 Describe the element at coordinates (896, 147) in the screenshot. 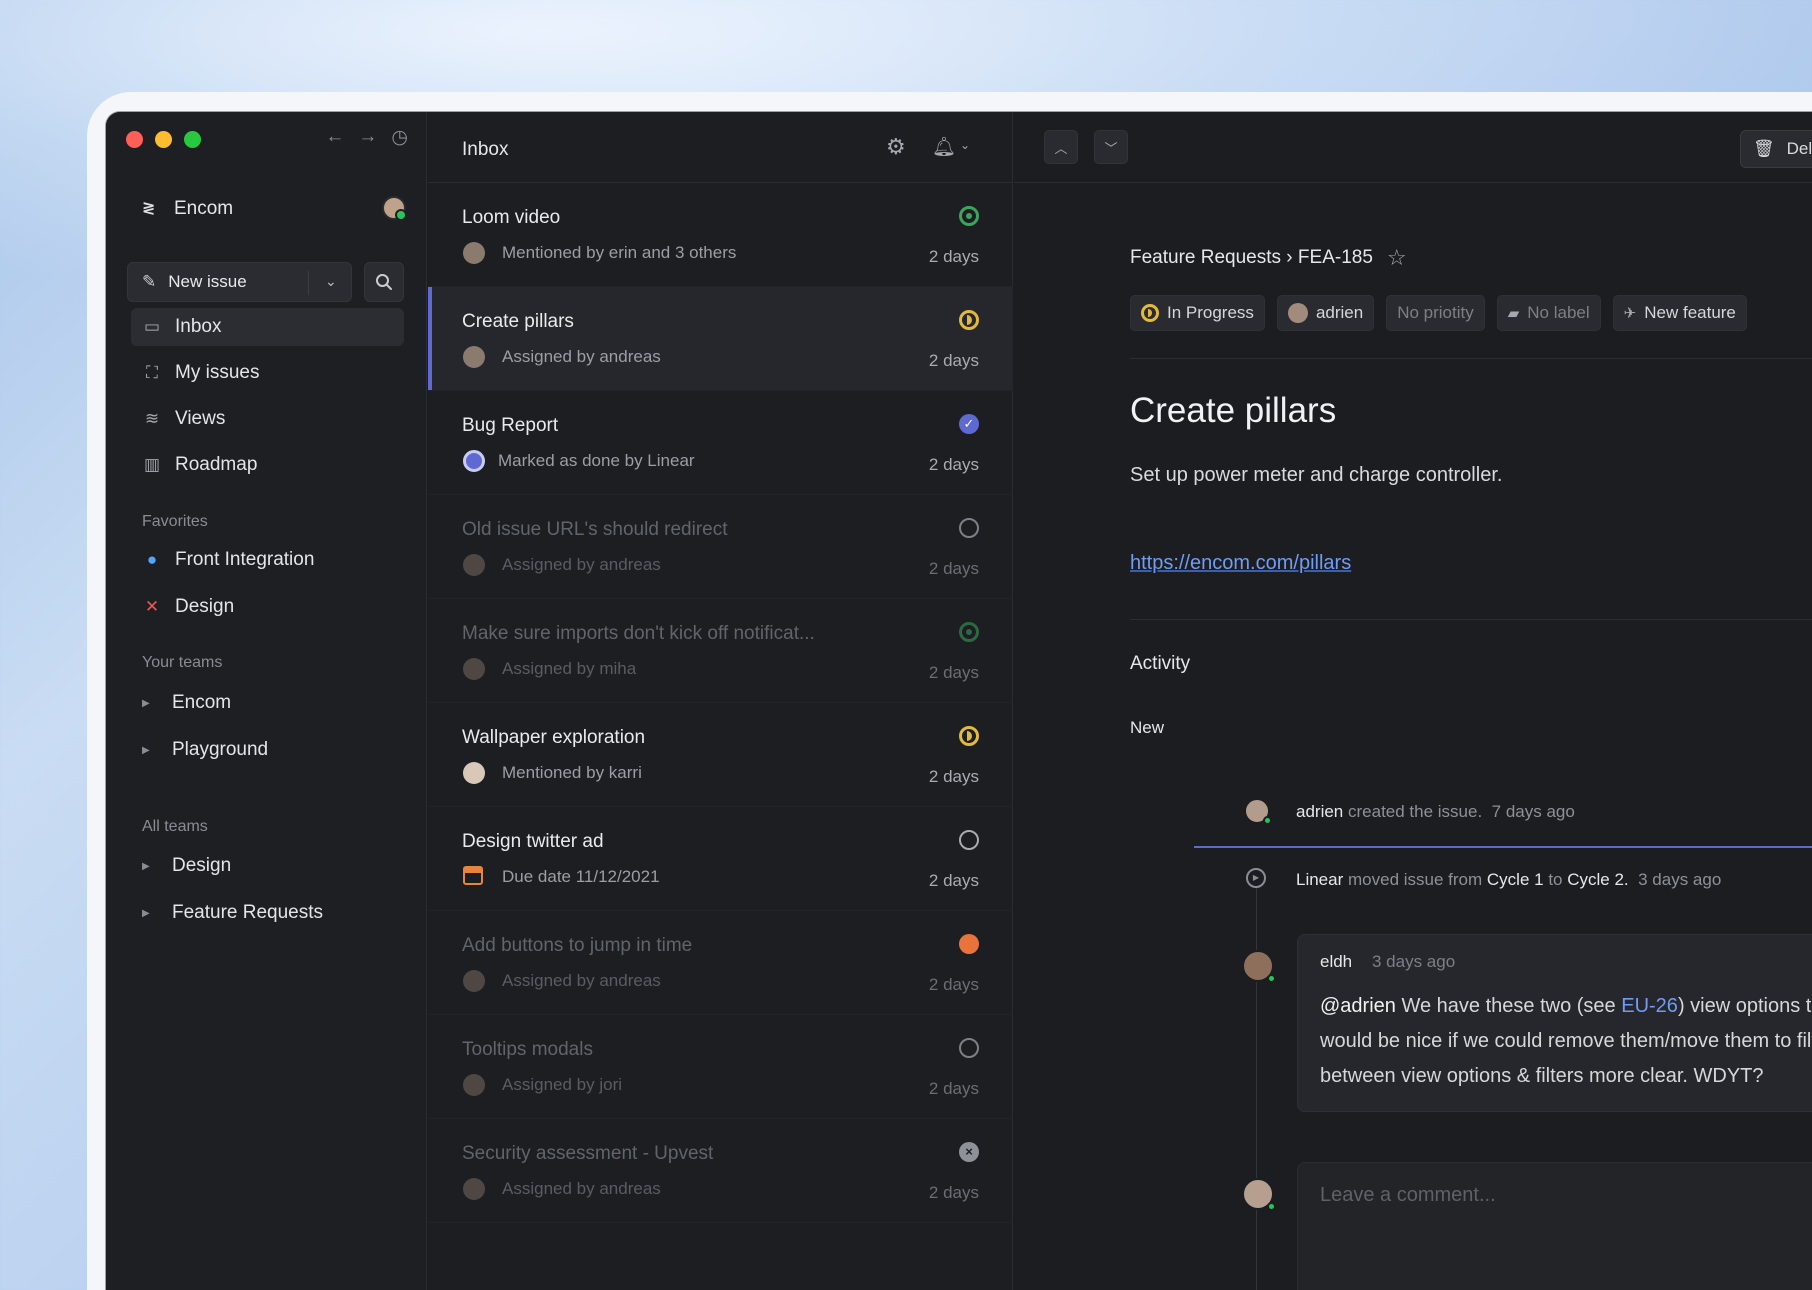

I see `gear-icon: ⚙` at that location.